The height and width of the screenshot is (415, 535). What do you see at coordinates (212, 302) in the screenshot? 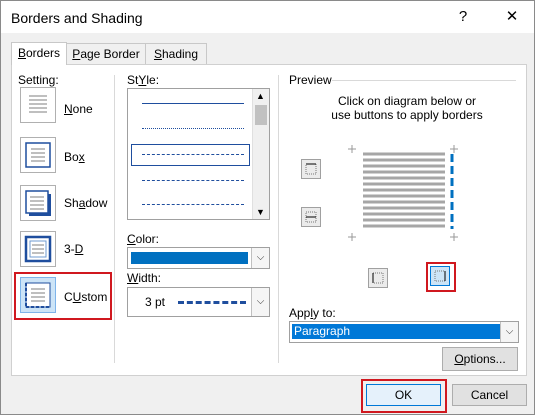
I see `width-sample-line` at bounding box center [212, 302].